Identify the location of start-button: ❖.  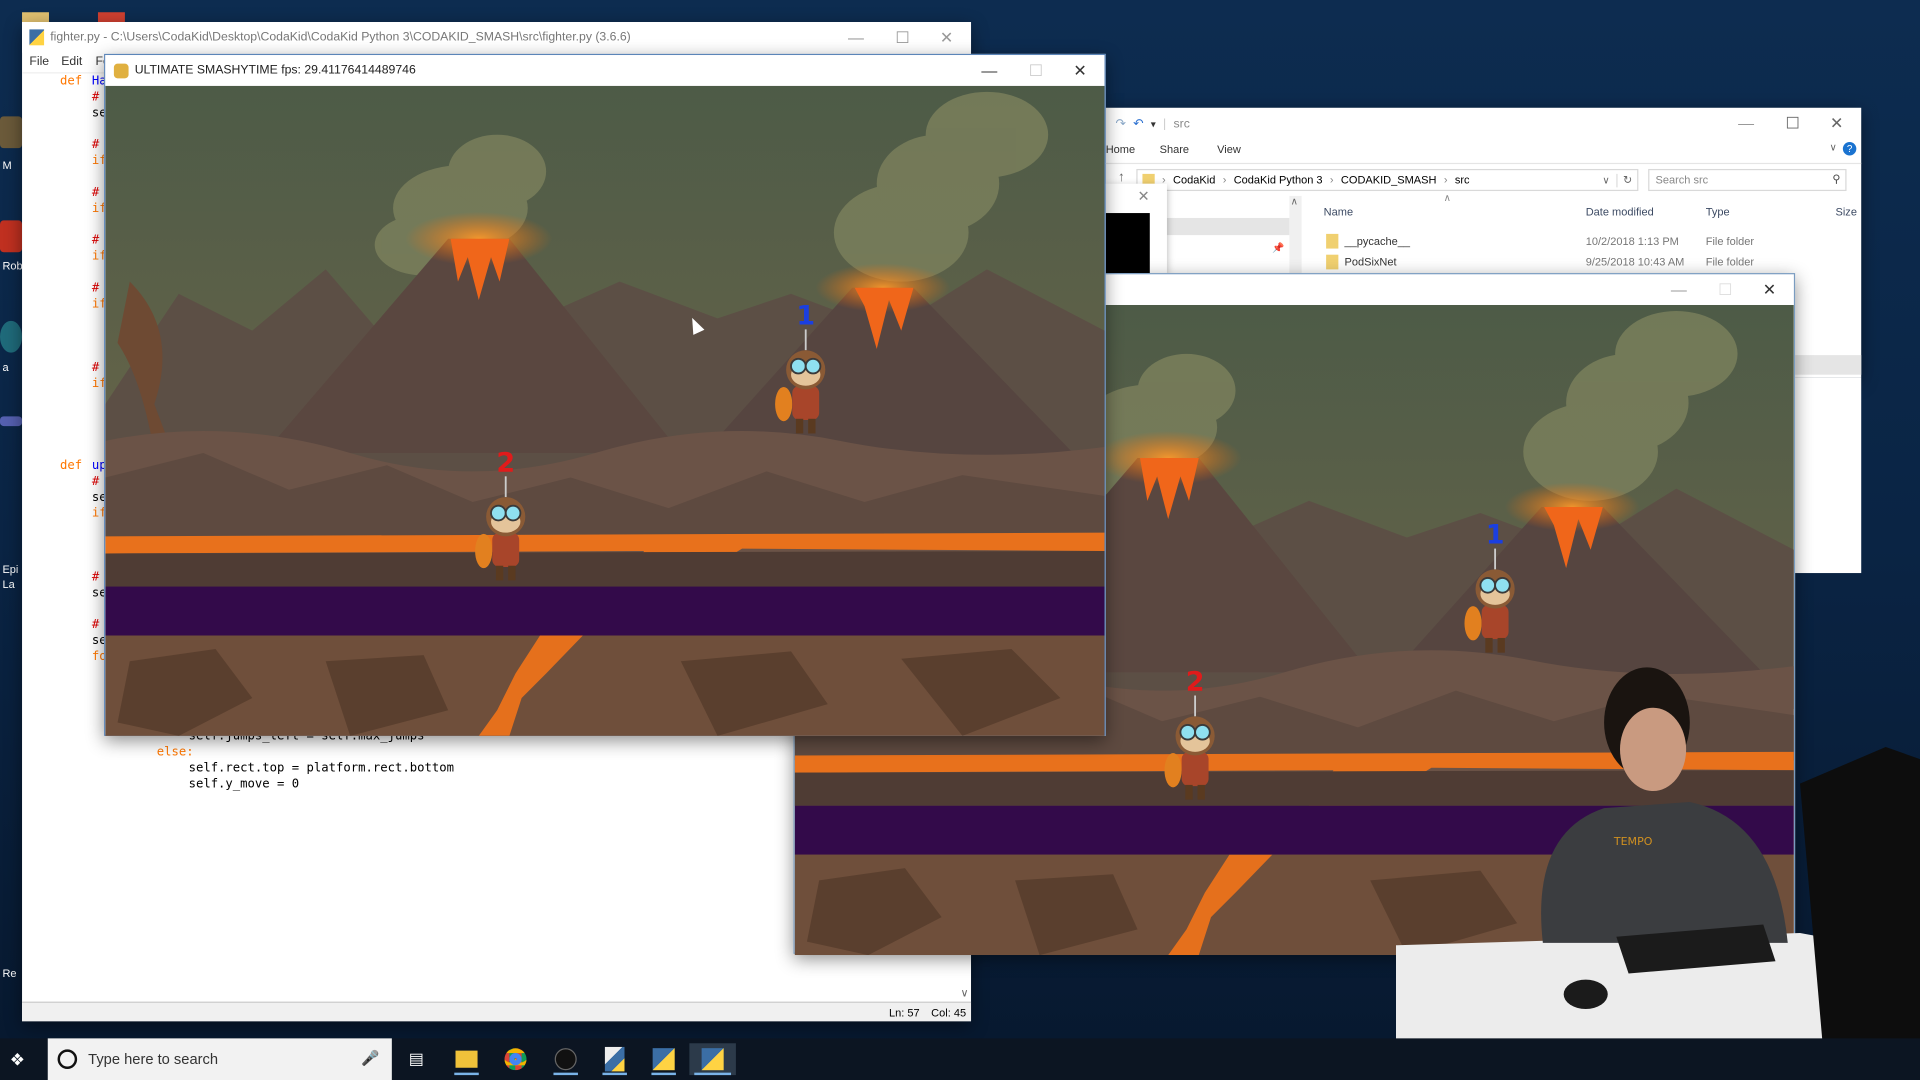
(22, 1060).